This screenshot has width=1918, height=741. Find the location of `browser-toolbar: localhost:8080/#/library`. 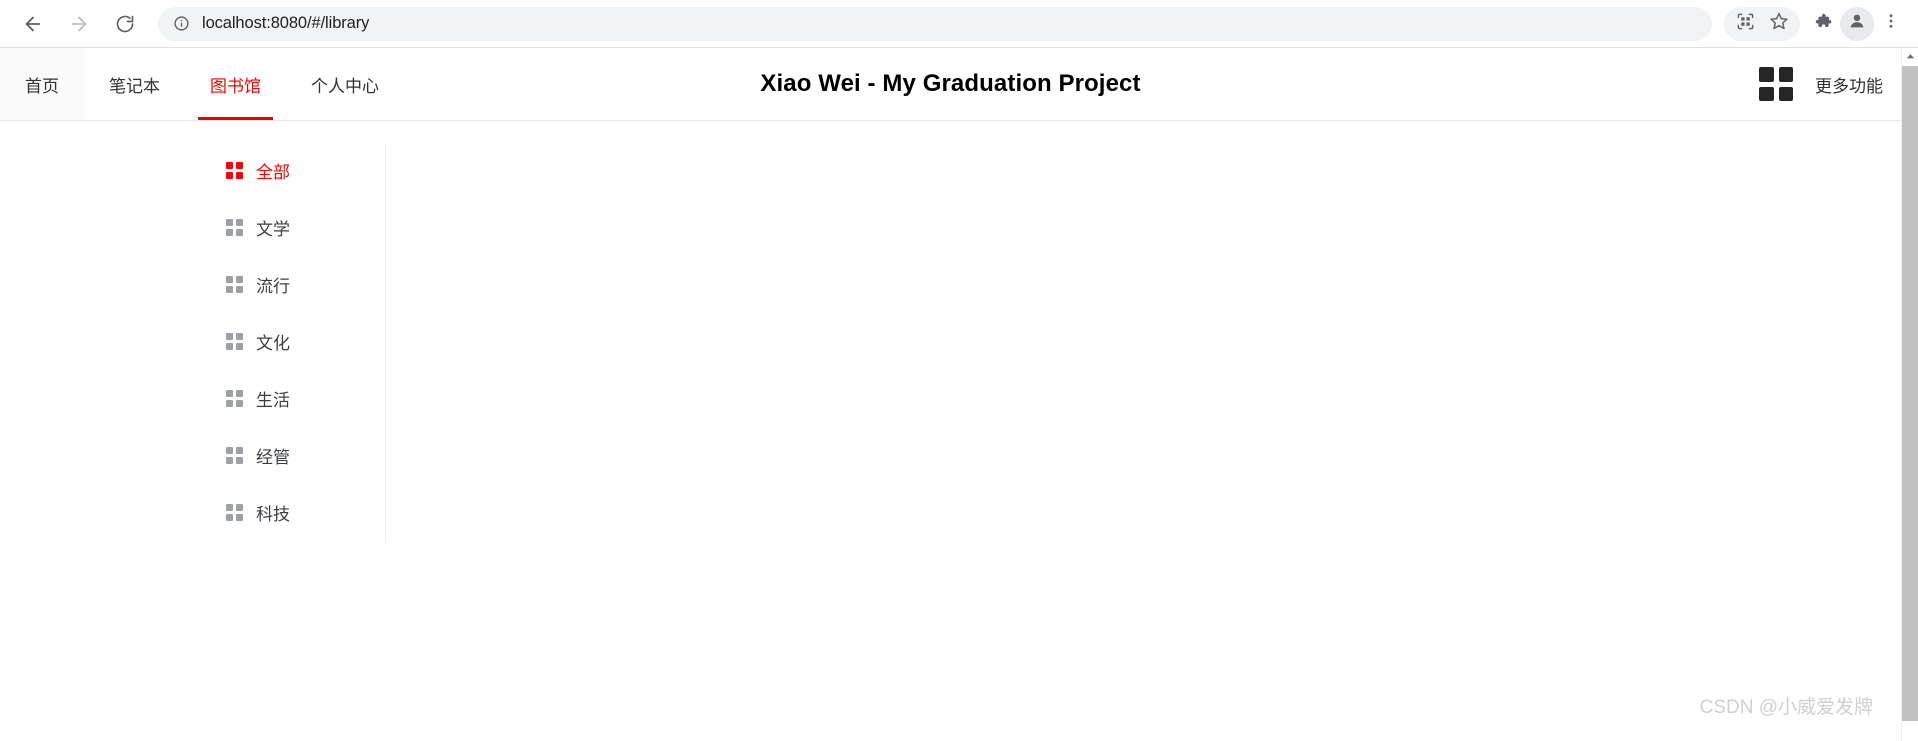

browser-toolbar: localhost:8080/#/library is located at coordinates (959, 24).